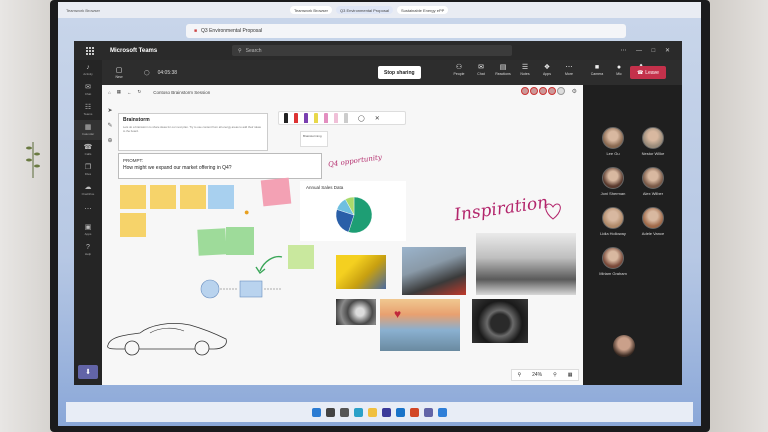  Describe the element at coordinates (372, 412) in the screenshot. I see `explorer-icon` at that location.